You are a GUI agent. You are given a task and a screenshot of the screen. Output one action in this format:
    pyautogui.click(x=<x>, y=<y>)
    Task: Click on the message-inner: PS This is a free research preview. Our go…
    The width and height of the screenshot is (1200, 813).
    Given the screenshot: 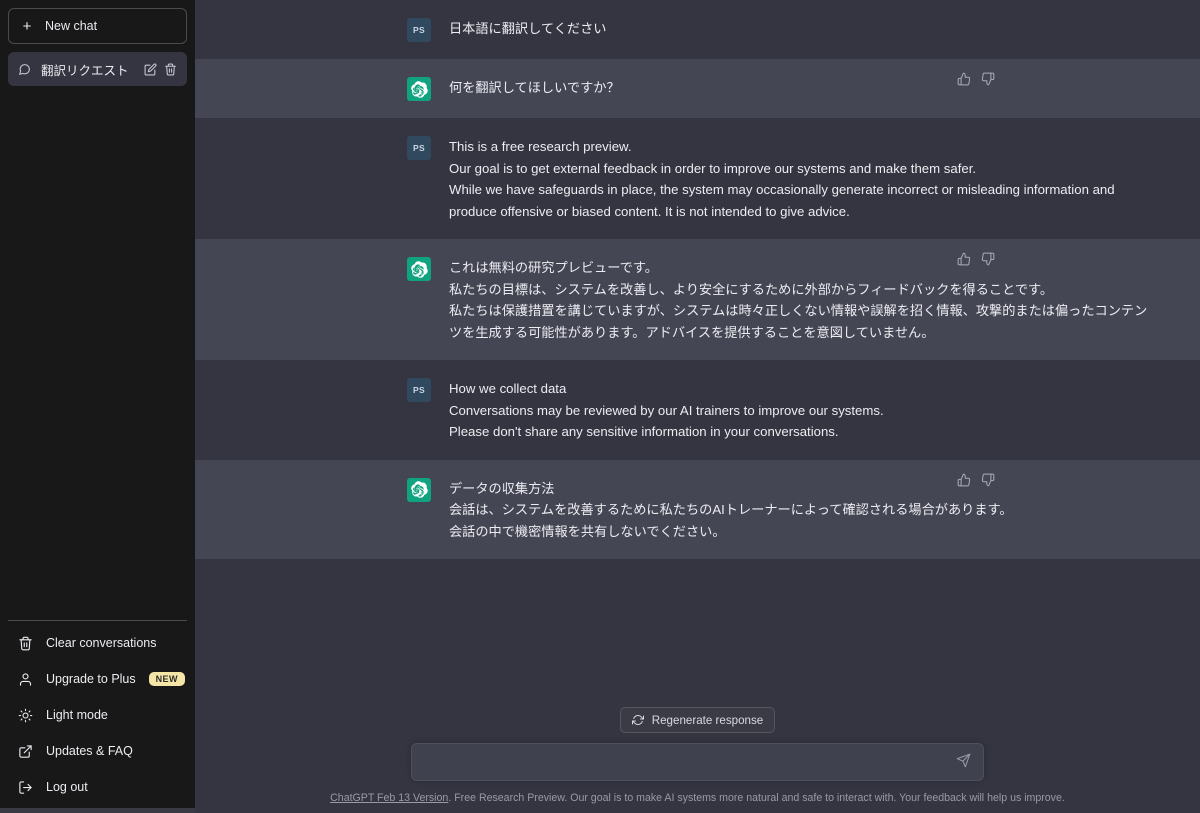 What is the action you would take?
    pyautogui.click(x=697, y=178)
    